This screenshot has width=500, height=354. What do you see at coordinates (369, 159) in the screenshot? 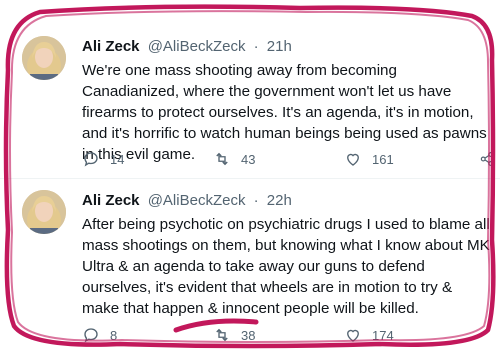
I see `like-button: 161` at bounding box center [369, 159].